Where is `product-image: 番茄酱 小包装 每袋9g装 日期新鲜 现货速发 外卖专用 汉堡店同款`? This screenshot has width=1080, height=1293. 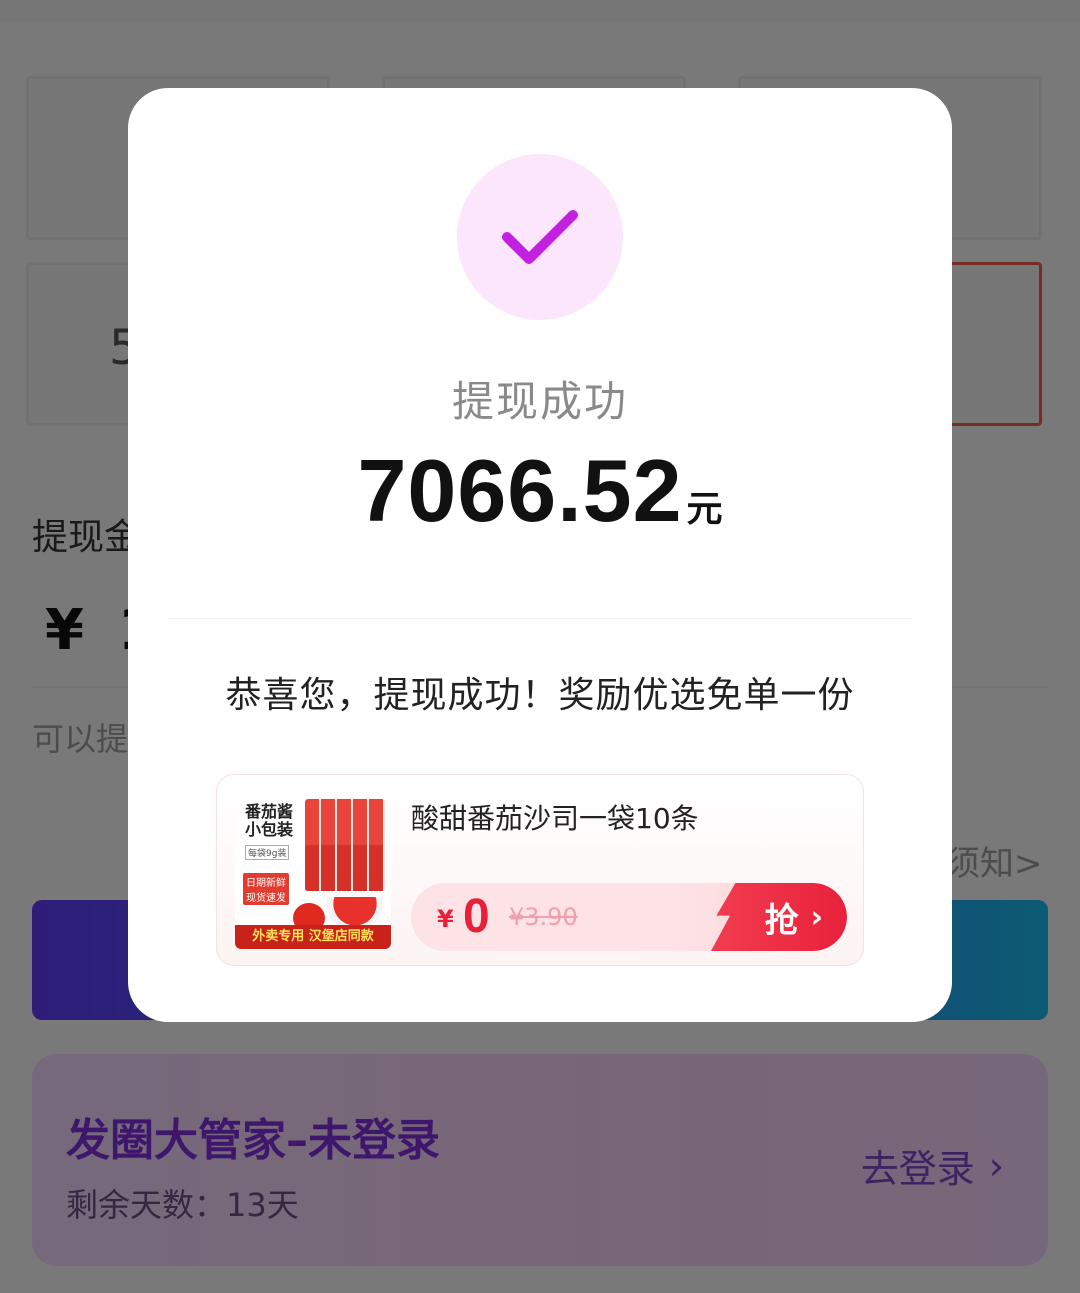
product-image: 番茄酱 小包装 每袋9g装 日期新鲜 现货速发 外卖专用 汉堡店同款 is located at coordinates (313, 871).